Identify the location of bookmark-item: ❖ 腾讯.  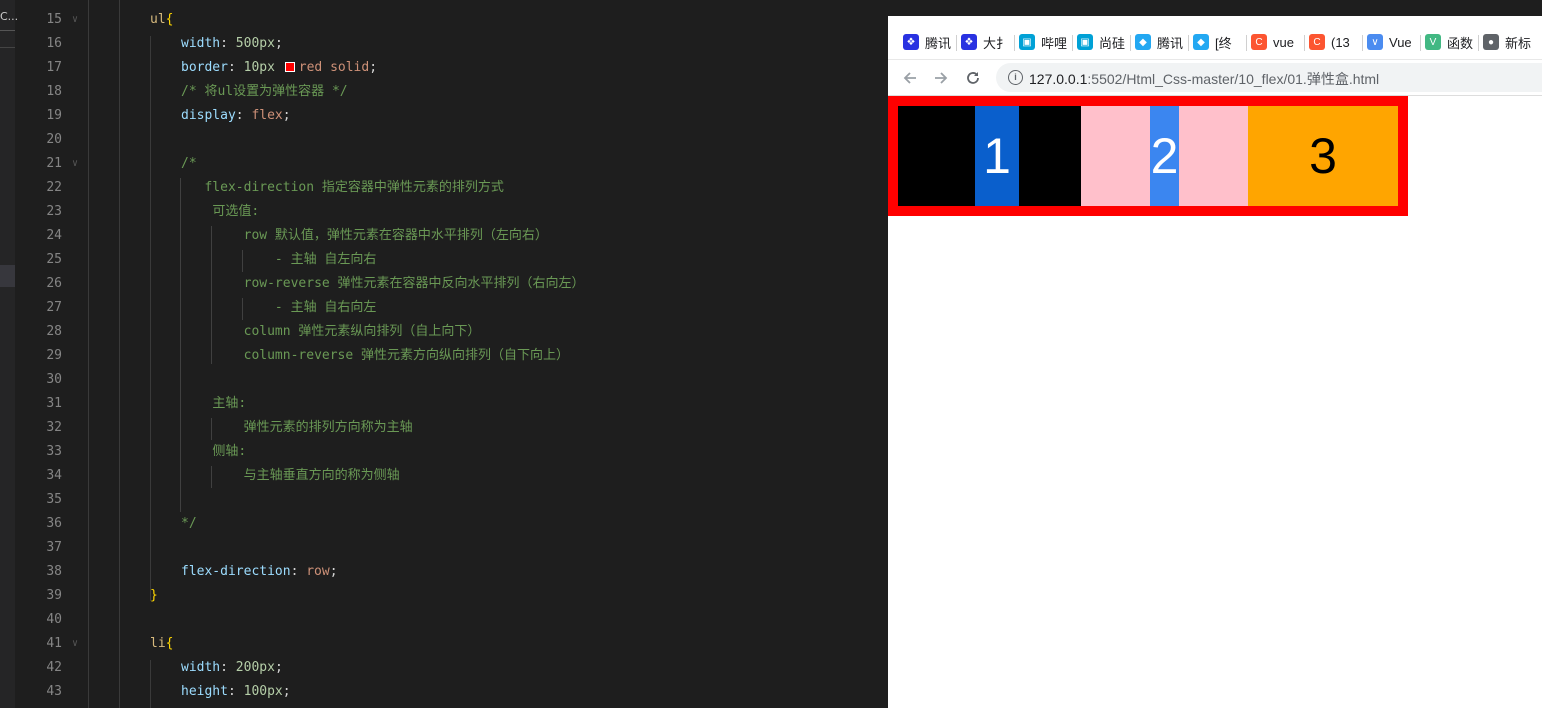
(928, 42).